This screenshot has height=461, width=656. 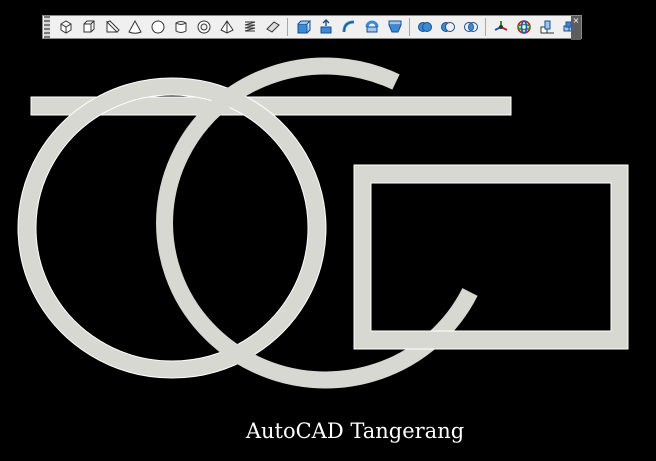 I want to click on caption-text: AutoCAD Tangerang, so click(x=355, y=431).